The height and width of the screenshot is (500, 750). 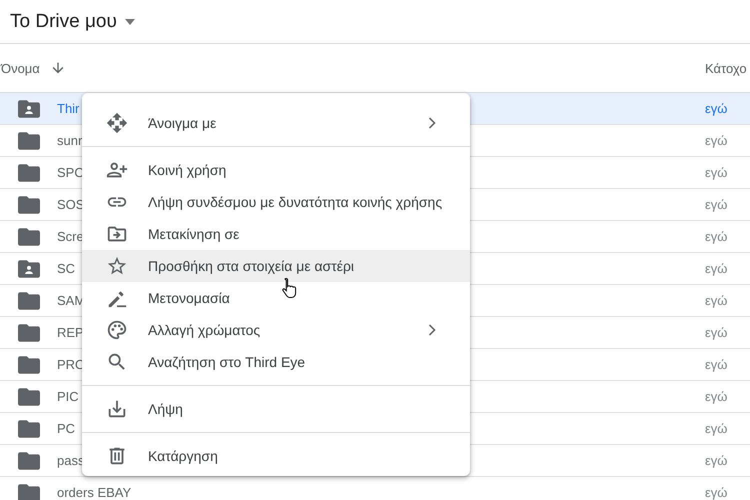 What do you see at coordinates (94, 492) in the screenshot?
I see `file-name: orders EBAY` at bounding box center [94, 492].